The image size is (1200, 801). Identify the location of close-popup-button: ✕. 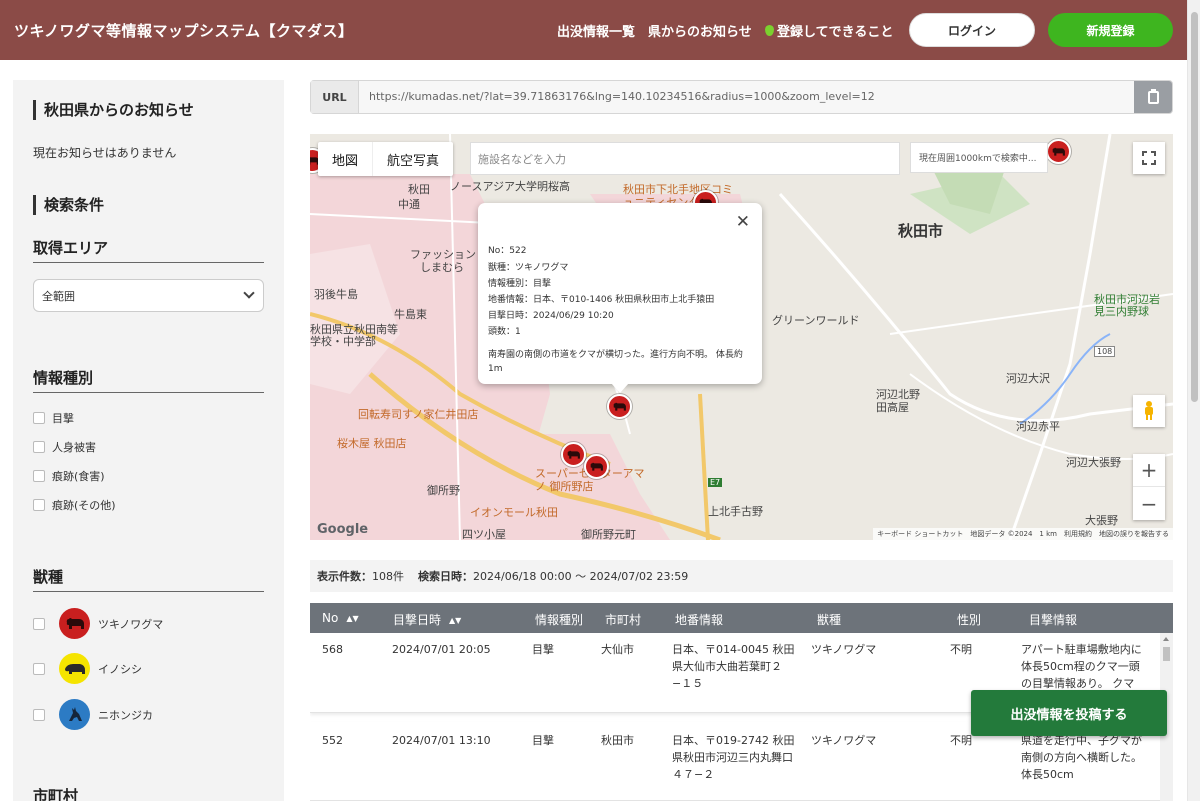
(743, 222).